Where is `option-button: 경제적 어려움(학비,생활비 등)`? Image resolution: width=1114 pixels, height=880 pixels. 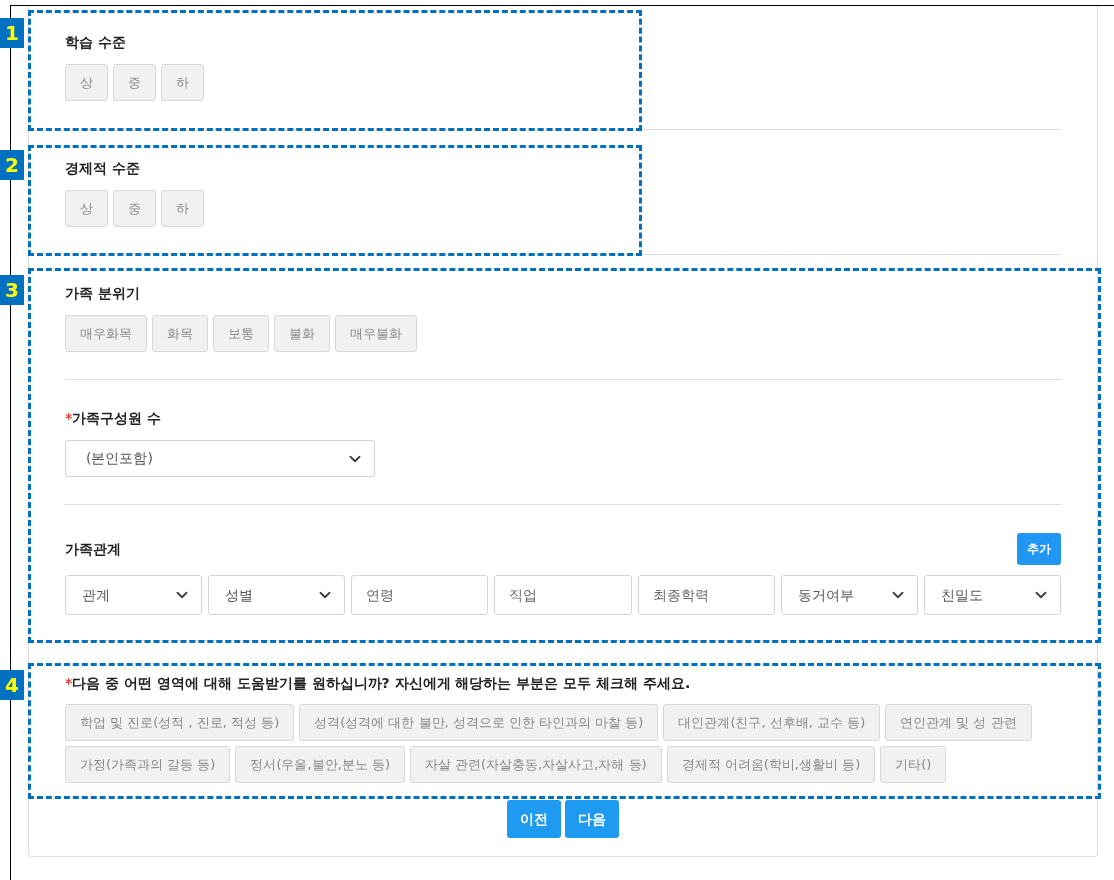 option-button: 경제적 어려움(학비,생활비 등) is located at coordinates (771, 764).